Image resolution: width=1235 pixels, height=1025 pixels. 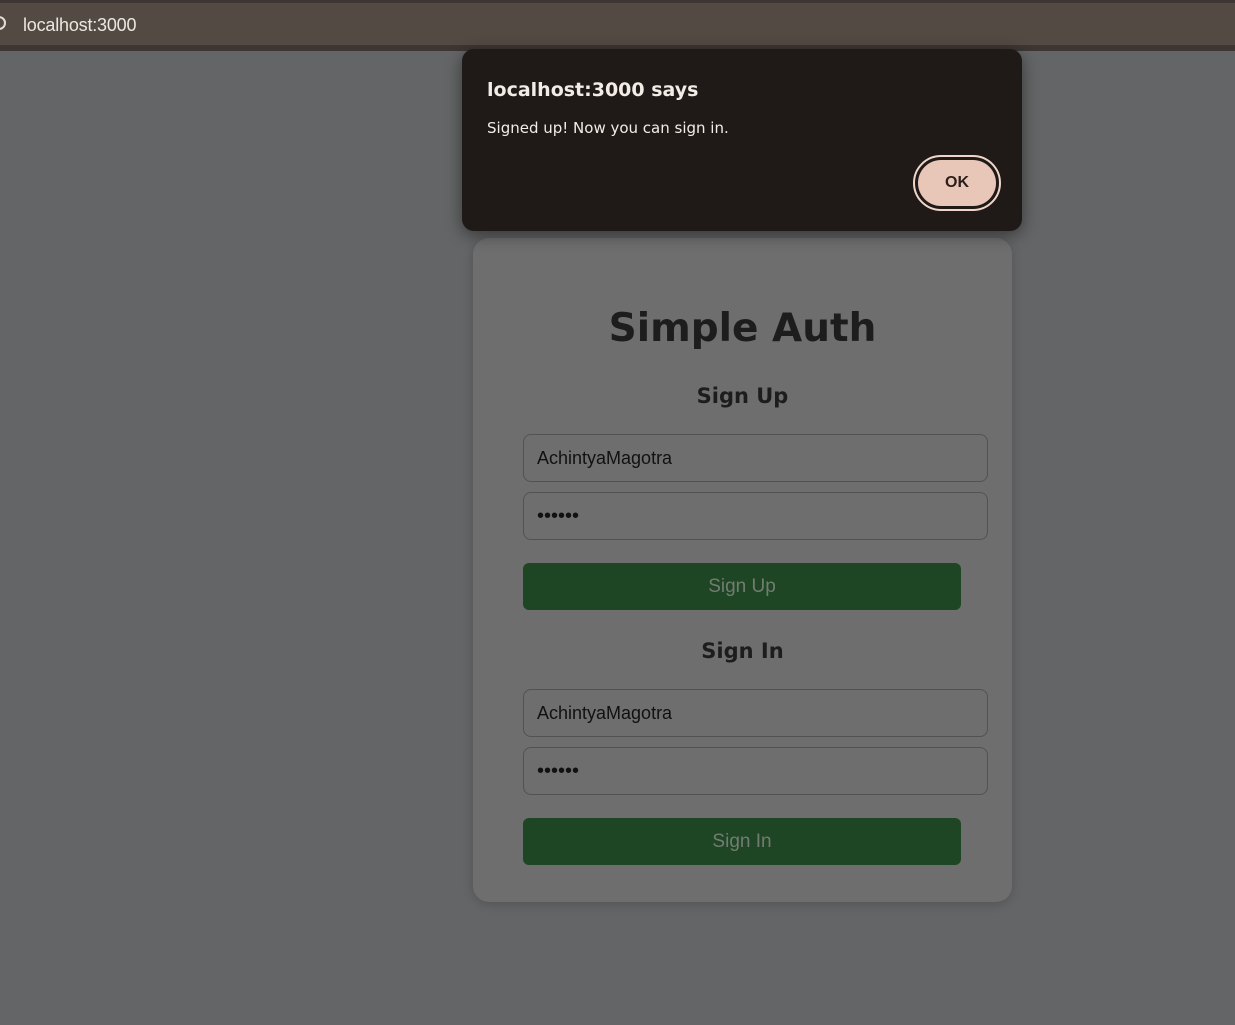 I want to click on url-text: localhost:3000, so click(x=79, y=25).